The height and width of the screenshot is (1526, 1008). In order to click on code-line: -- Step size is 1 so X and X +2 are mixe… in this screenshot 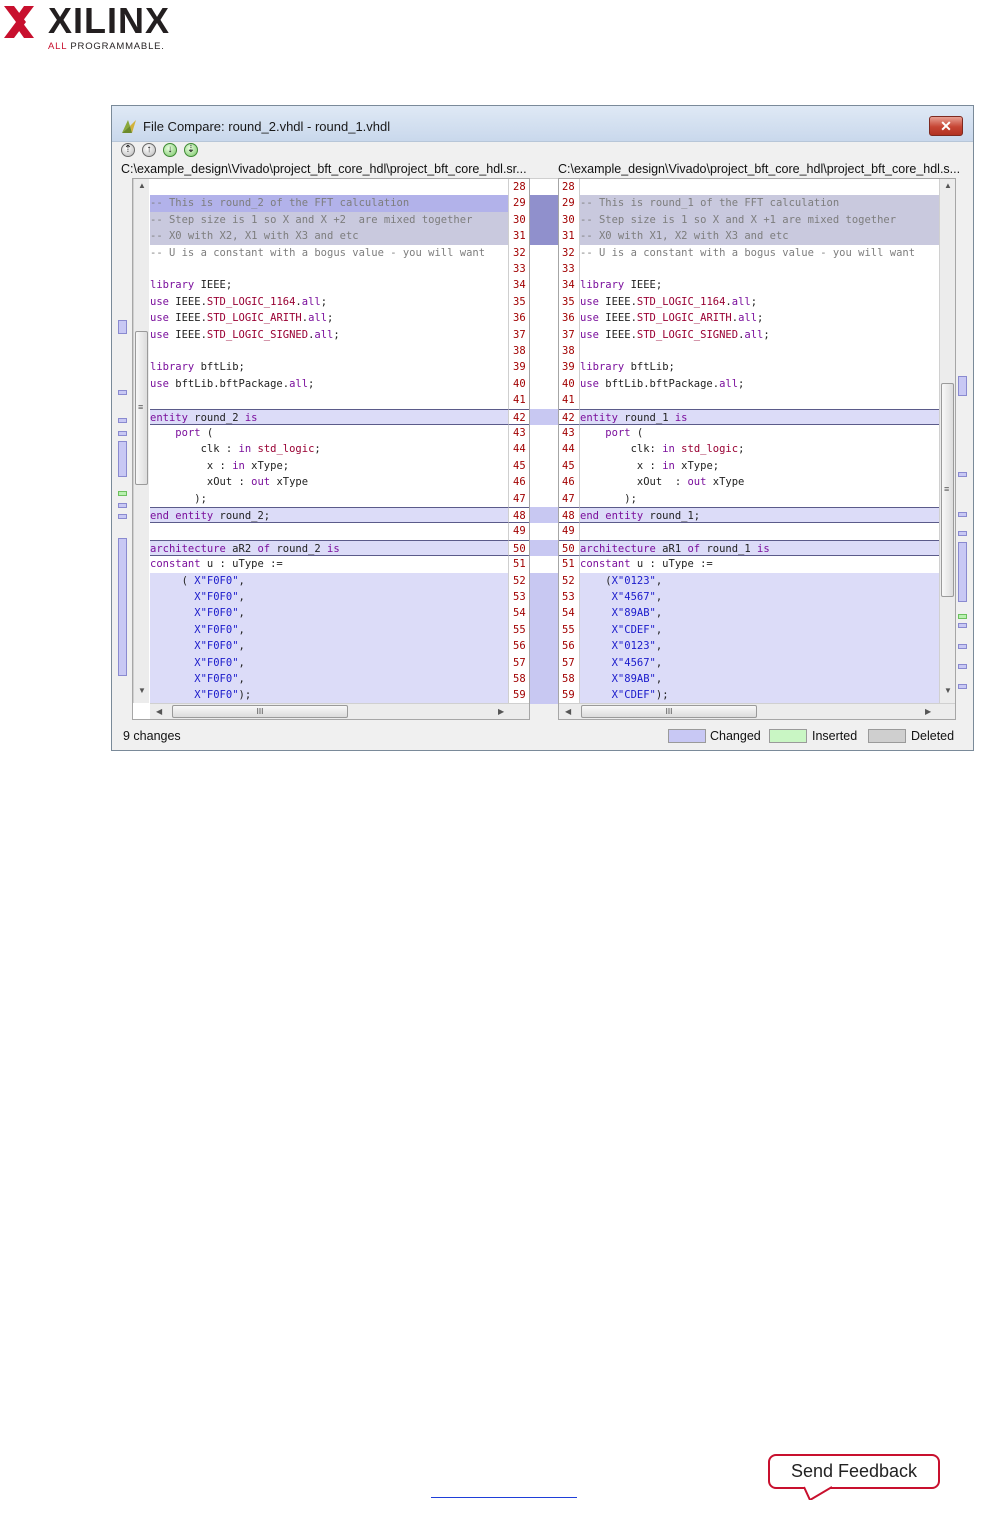, I will do `click(329, 220)`.